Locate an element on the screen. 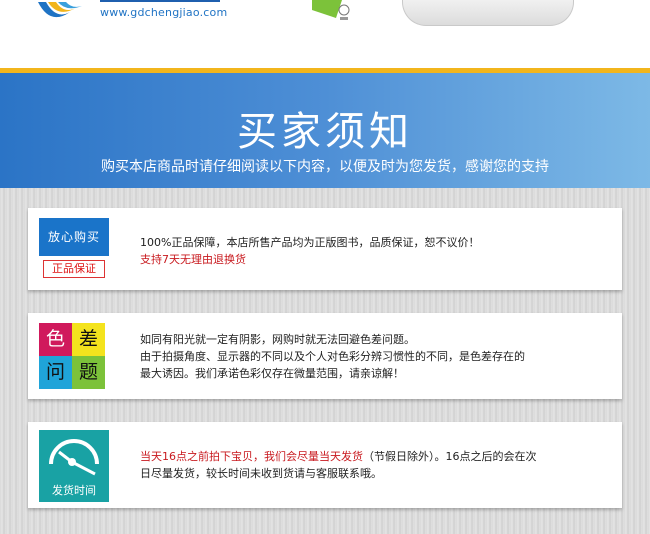  logo-wordmark is located at coordinates (160, 1).